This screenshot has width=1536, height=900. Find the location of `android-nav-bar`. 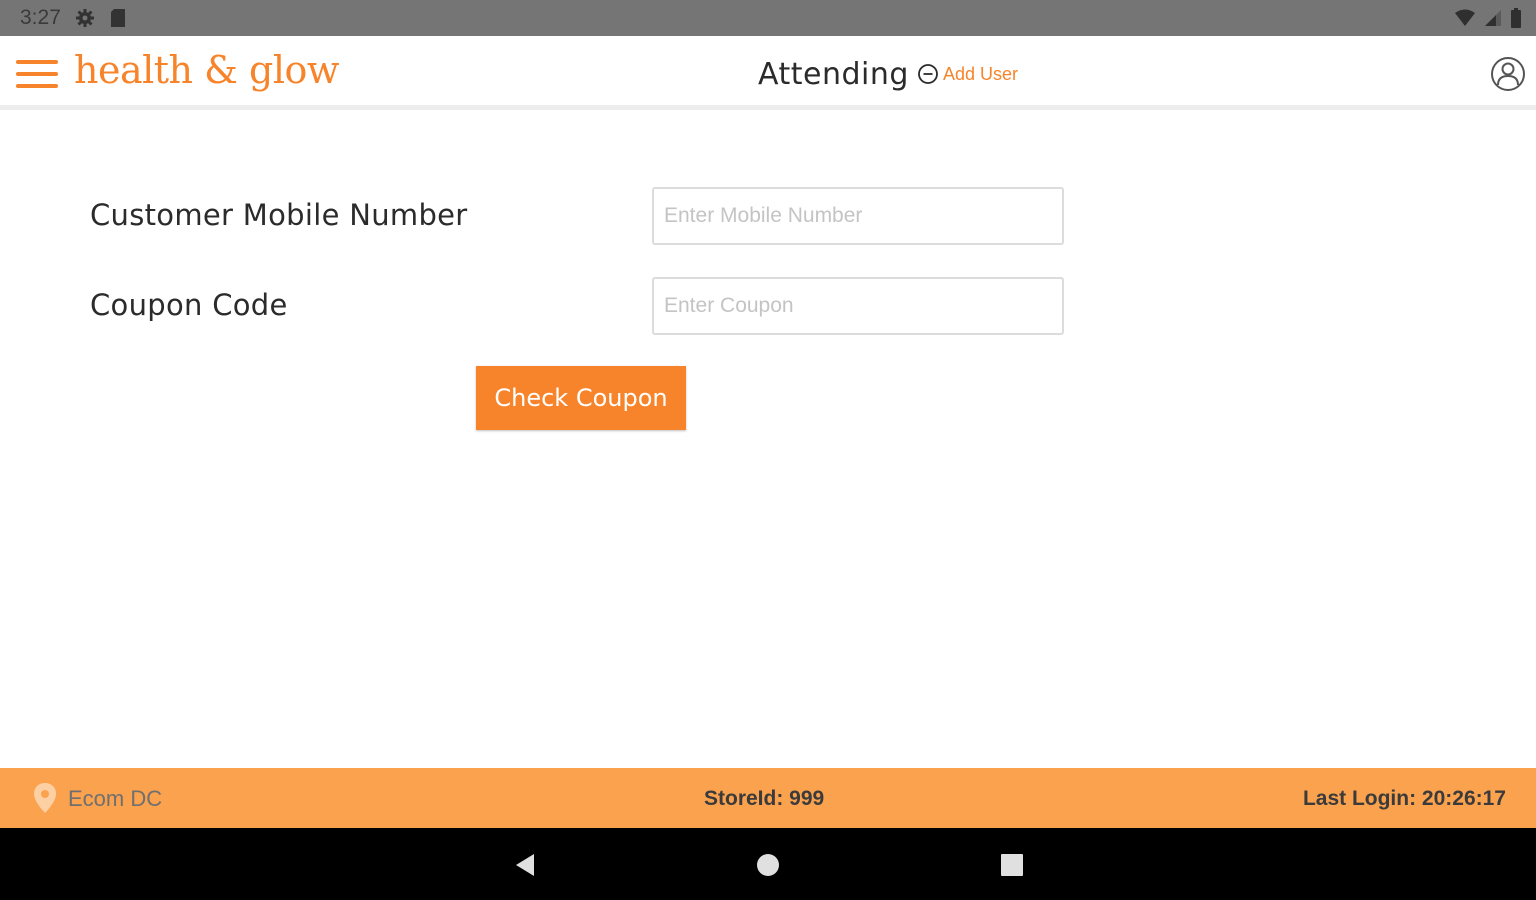

android-nav-bar is located at coordinates (768, 864).